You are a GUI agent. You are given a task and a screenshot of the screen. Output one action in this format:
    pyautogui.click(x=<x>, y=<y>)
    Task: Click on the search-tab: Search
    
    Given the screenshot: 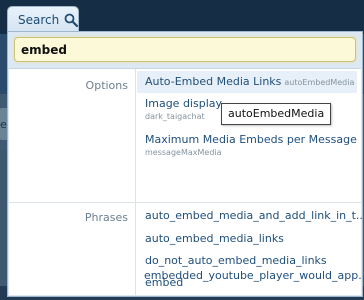 What is the action you would take?
    pyautogui.click(x=43, y=19)
    